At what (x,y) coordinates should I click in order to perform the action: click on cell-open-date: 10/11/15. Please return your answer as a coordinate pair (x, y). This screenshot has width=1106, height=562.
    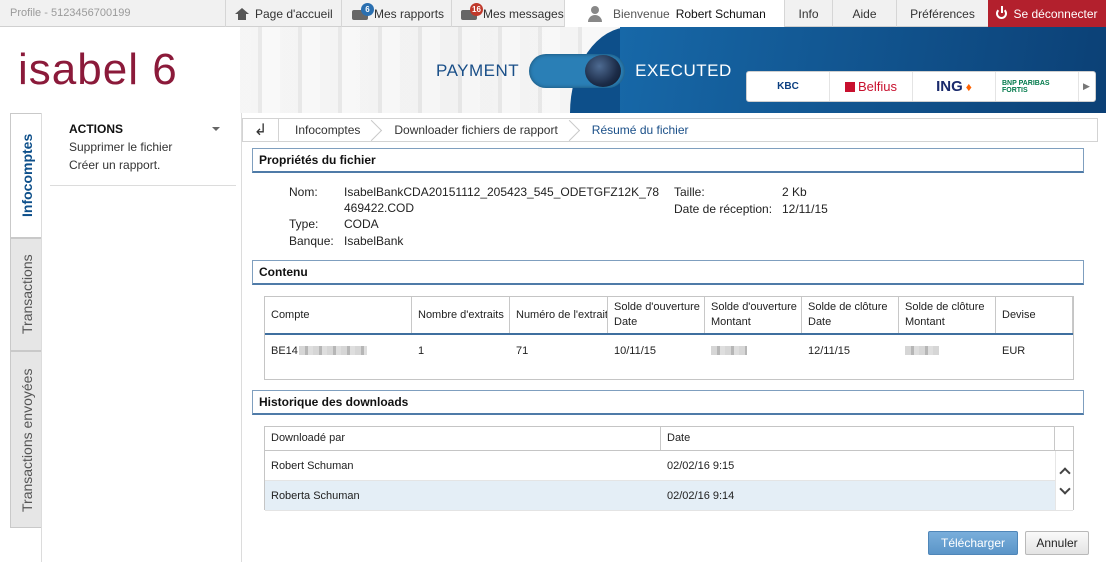
    Looking at the image, I should click on (635, 350).